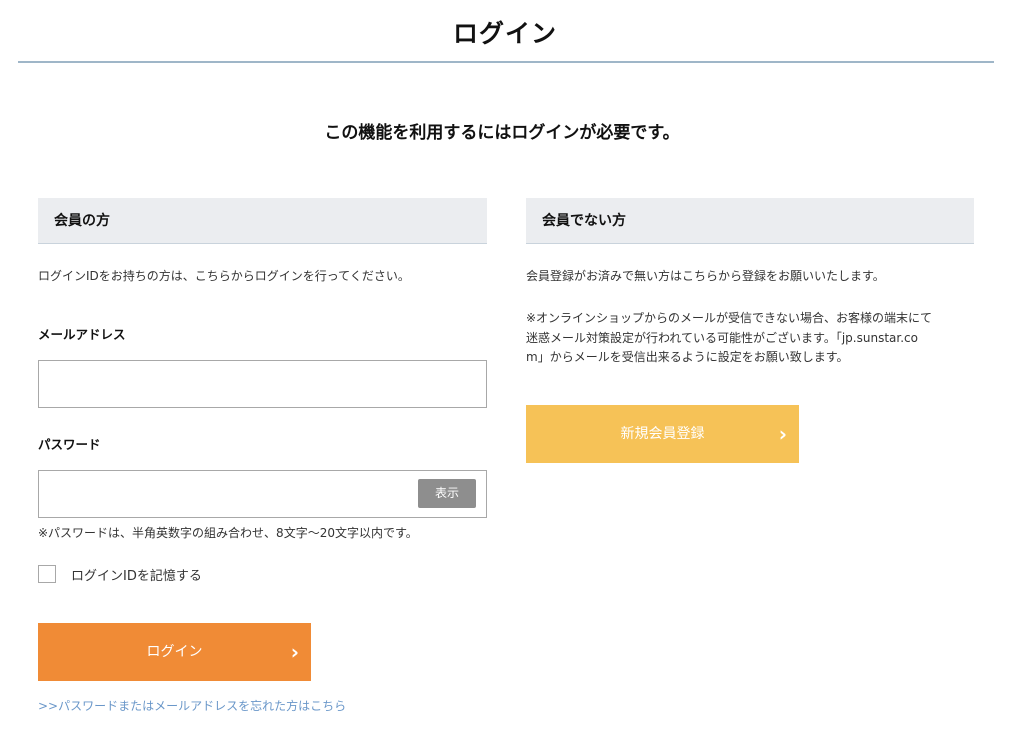  Describe the element at coordinates (82, 334) in the screenshot. I see `email-label: メールアドレス` at that location.